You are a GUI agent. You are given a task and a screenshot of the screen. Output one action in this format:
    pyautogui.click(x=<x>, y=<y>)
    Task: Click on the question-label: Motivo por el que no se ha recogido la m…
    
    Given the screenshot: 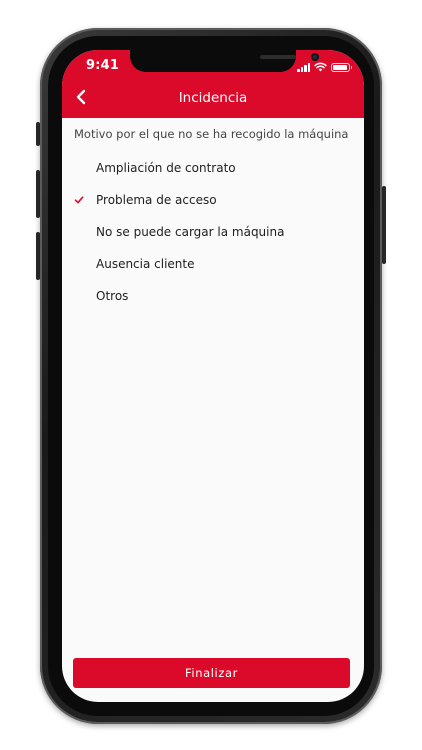 What is the action you would take?
    pyautogui.click(x=211, y=134)
    